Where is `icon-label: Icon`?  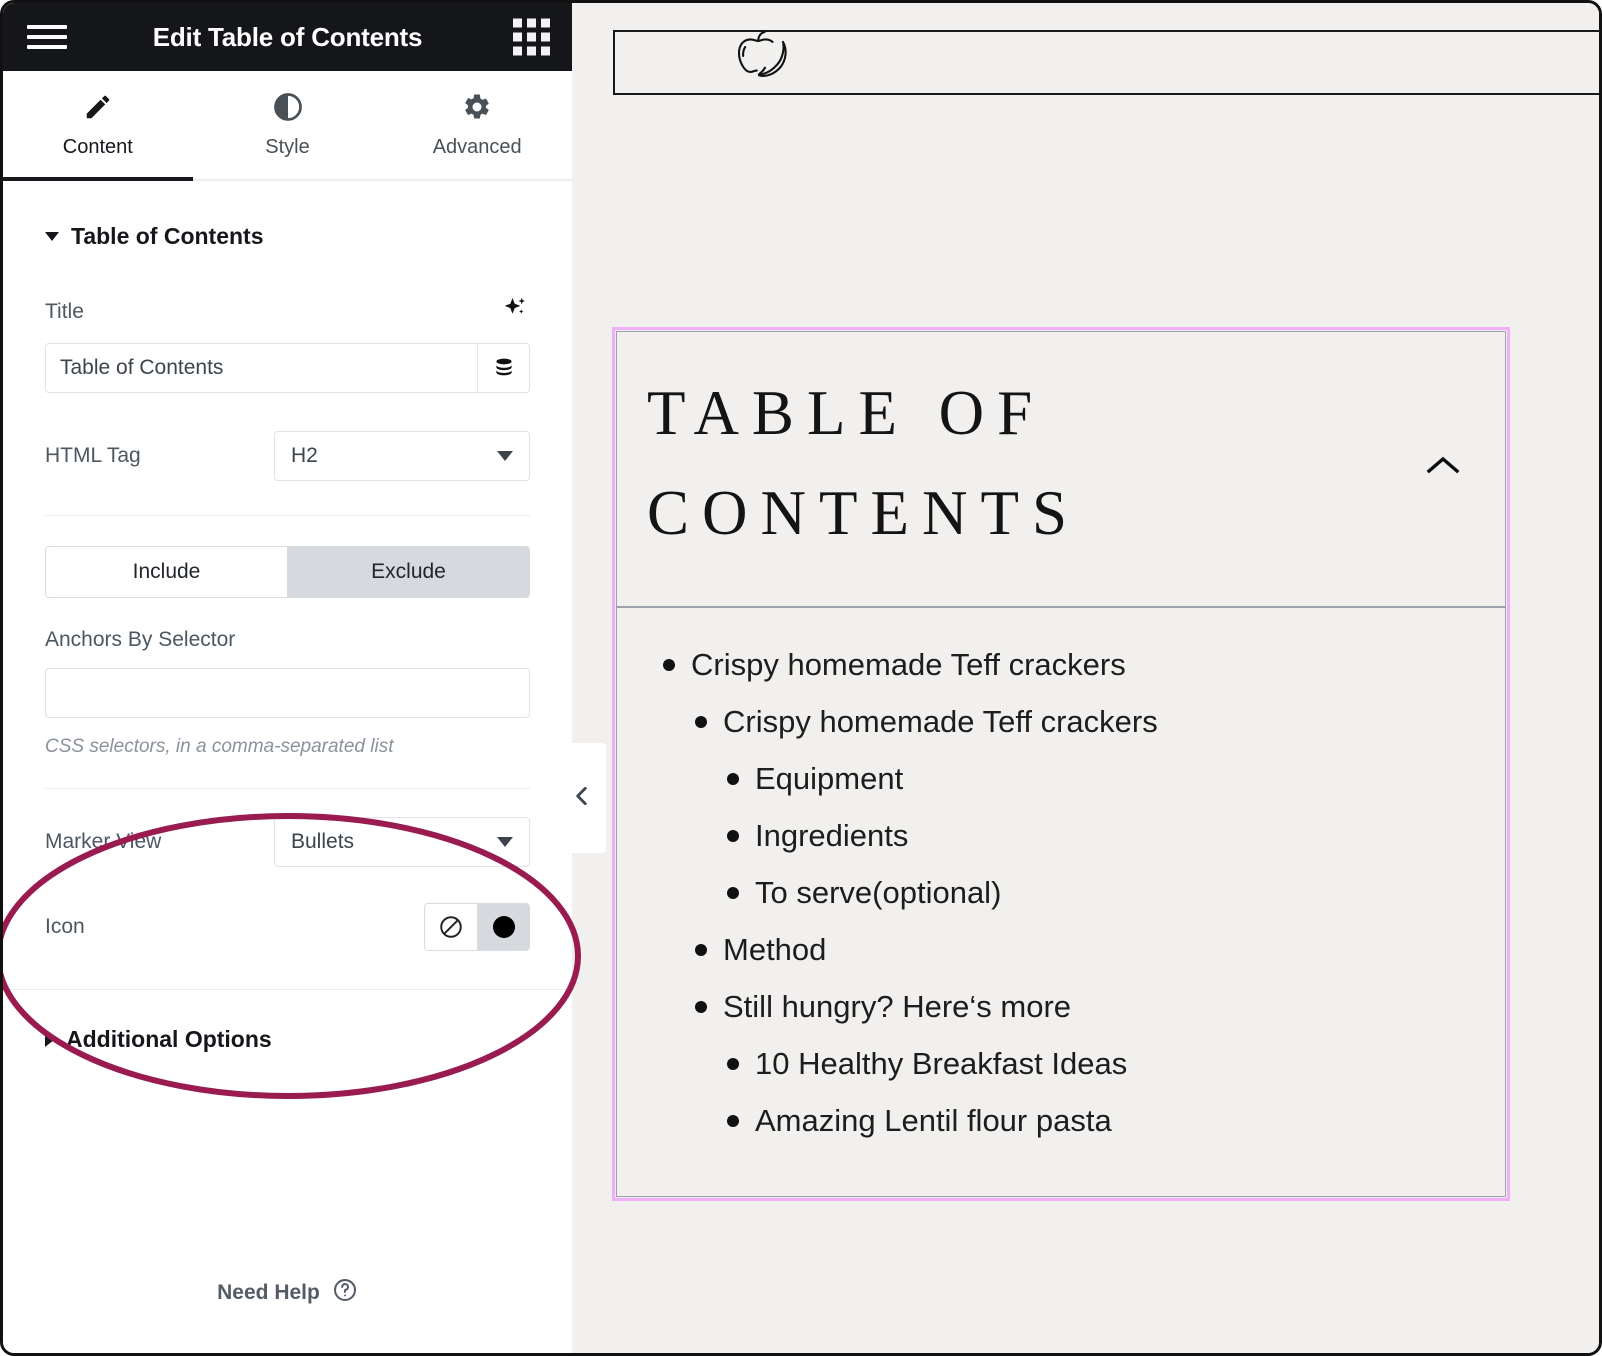
icon-label: Icon is located at coordinates (65, 926).